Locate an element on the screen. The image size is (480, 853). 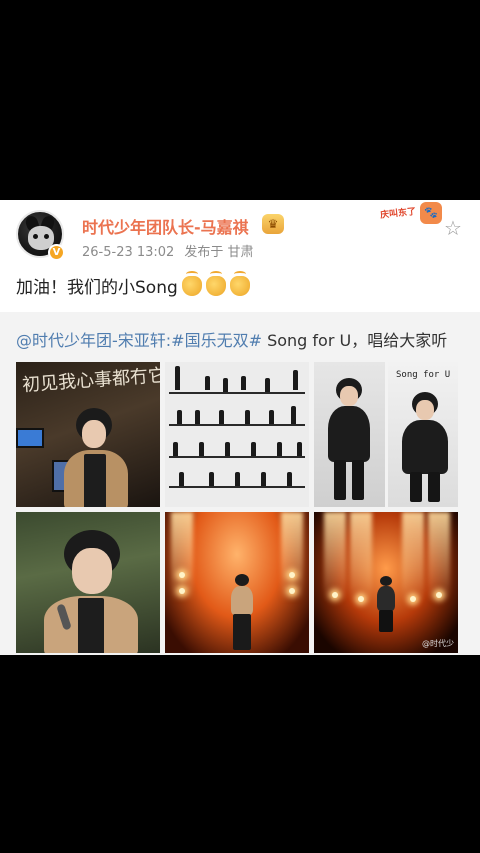
repost-photo-7: @时代少 is located at coordinates (386, 582).